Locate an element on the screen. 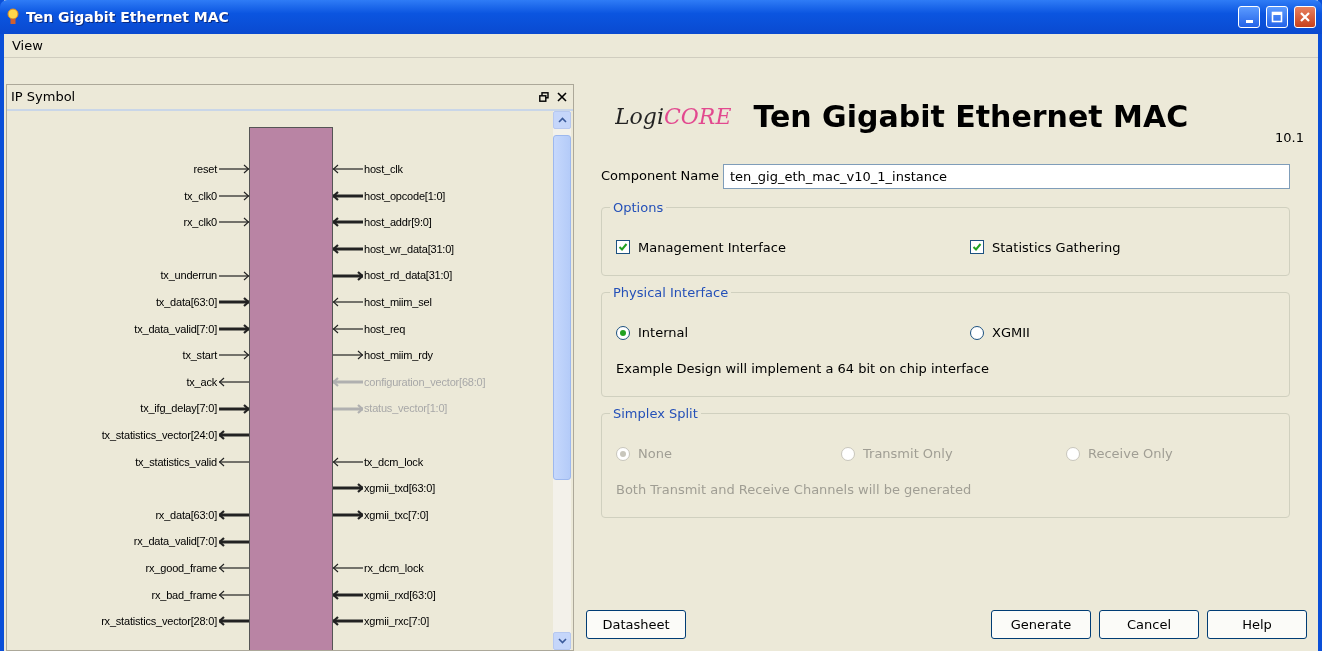 This screenshot has width=1322, height=651. option-label: Internal is located at coordinates (663, 333).